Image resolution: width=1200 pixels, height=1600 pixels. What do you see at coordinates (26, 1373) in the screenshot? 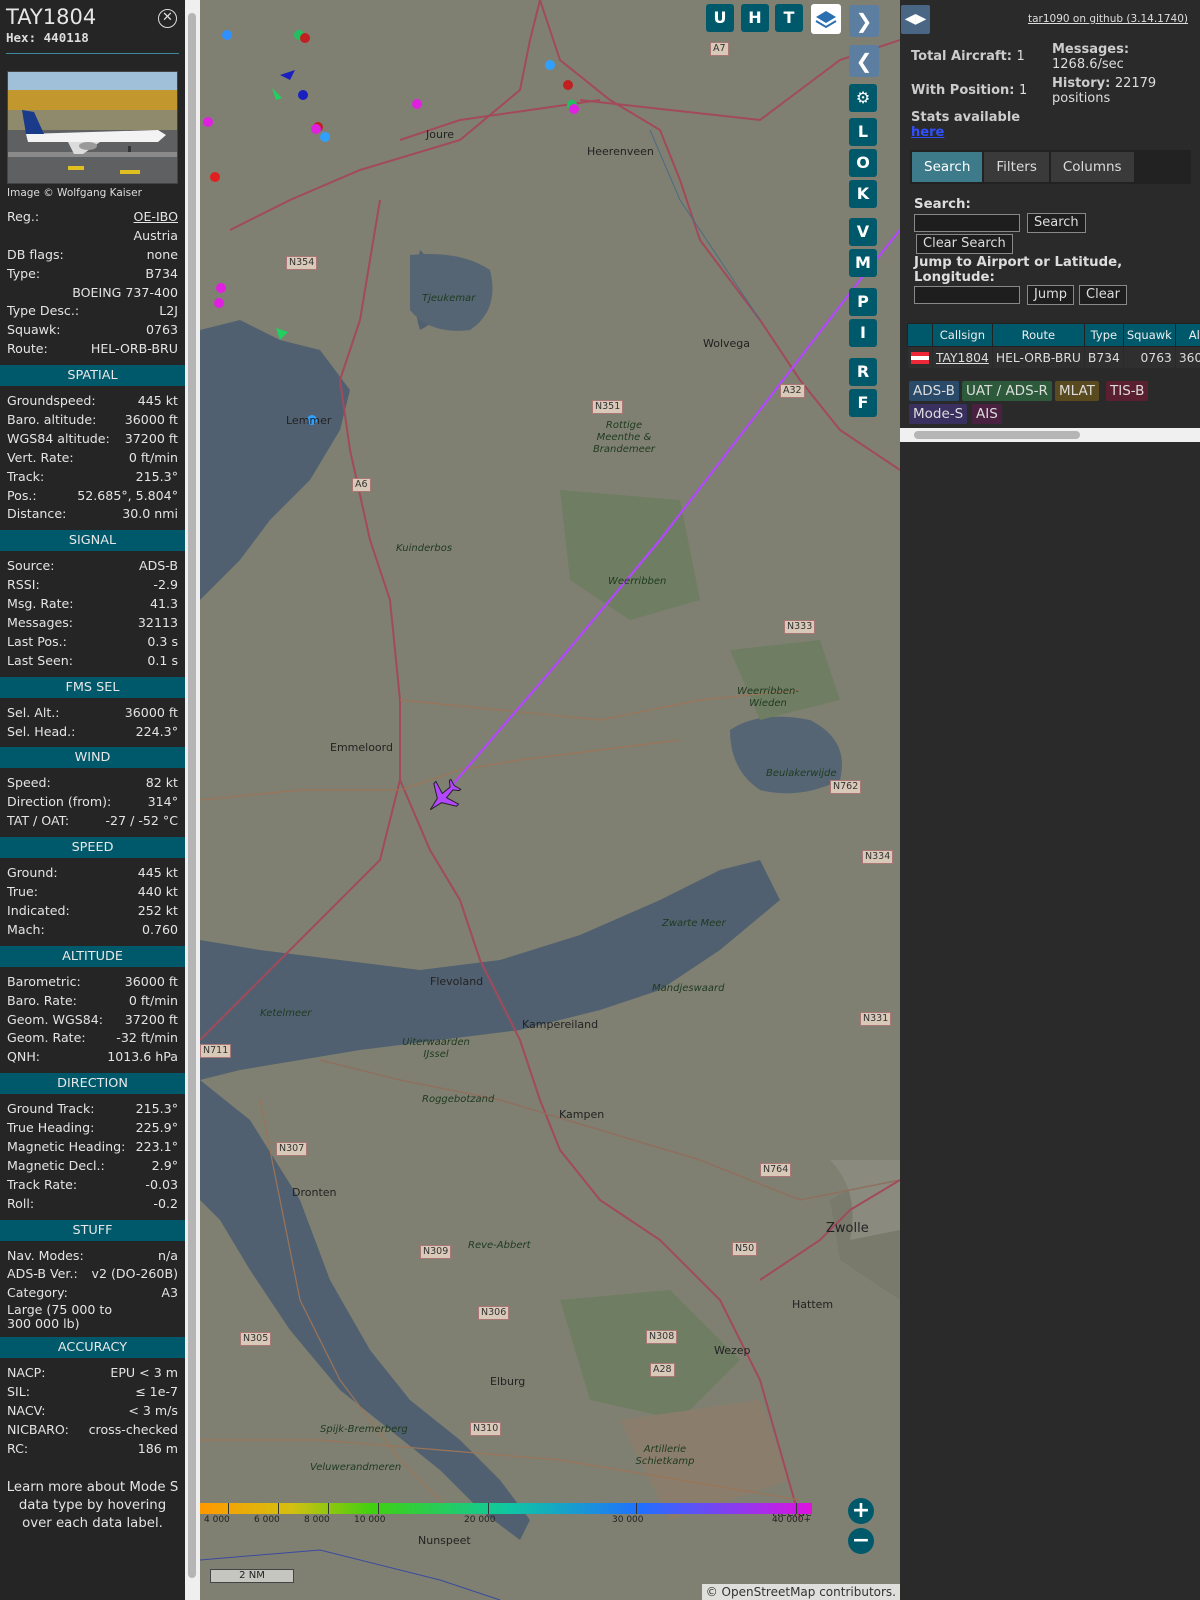
I see `info-label: NACP:` at bounding box center [26, 1373].